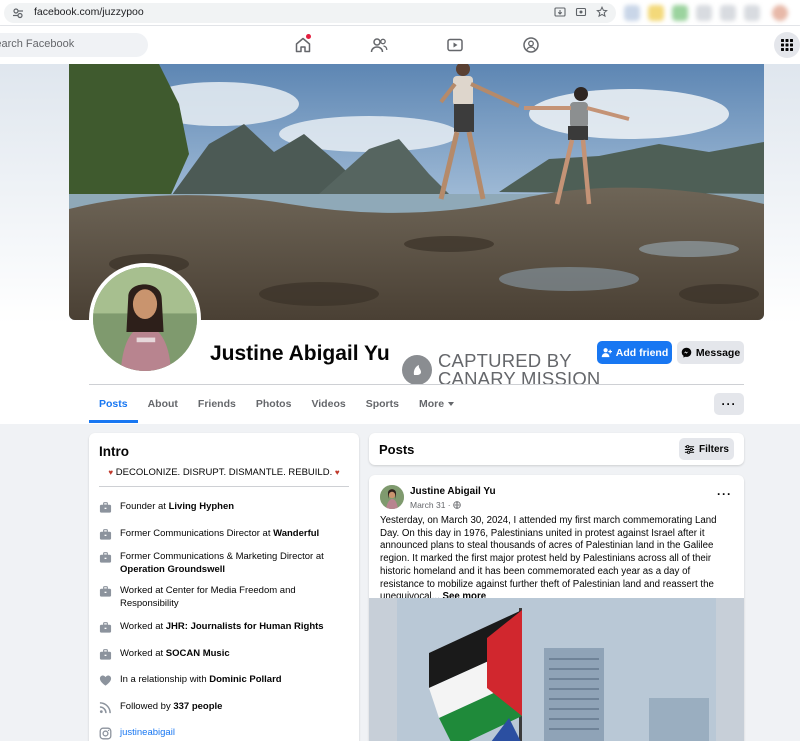 This screenshot has height=741, width=800. I want to click on intro-item-link: 337 people, so click(197, 706).